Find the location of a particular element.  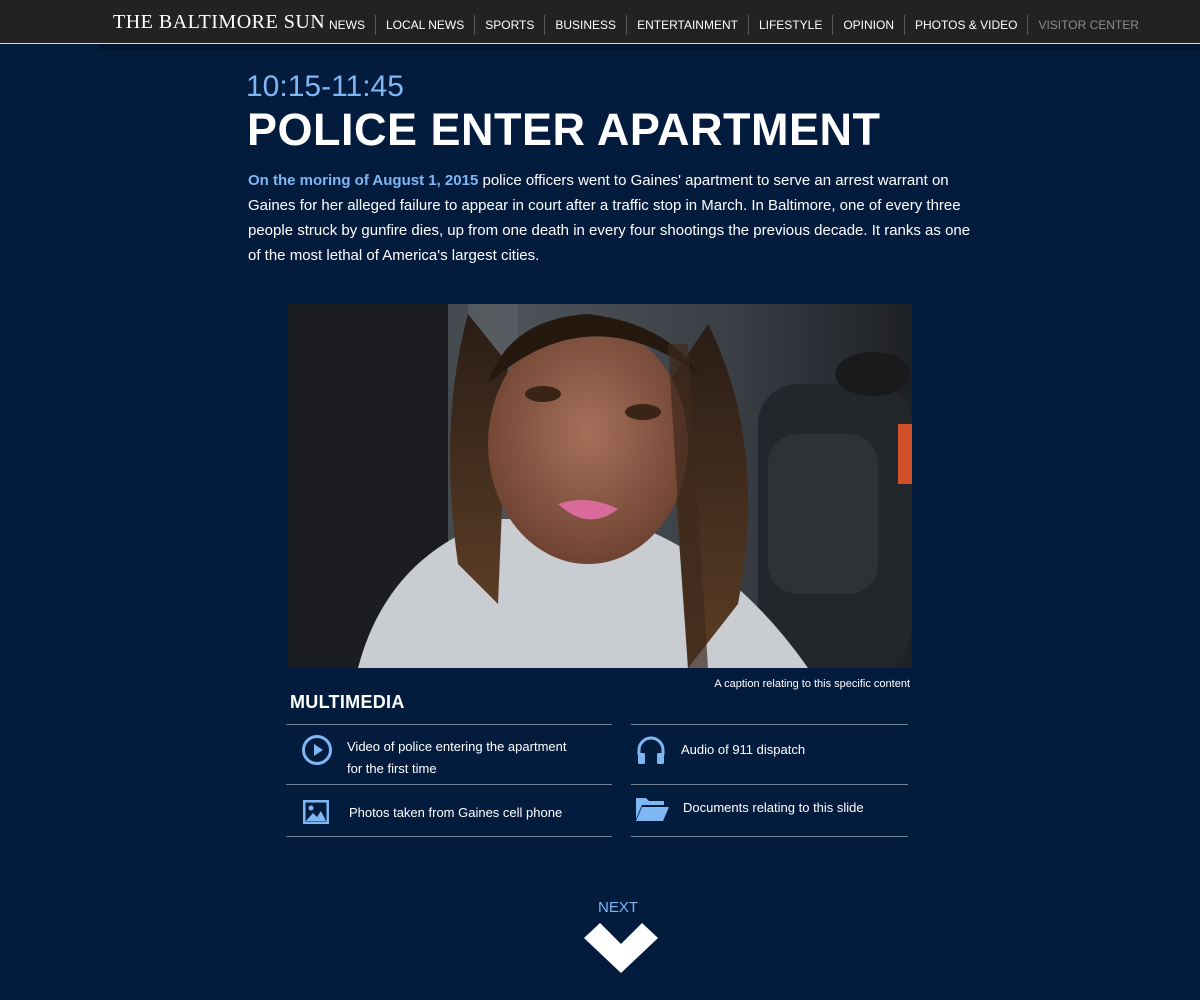

nav-item-sports: SPORTS is located at coordinates (509, 25).